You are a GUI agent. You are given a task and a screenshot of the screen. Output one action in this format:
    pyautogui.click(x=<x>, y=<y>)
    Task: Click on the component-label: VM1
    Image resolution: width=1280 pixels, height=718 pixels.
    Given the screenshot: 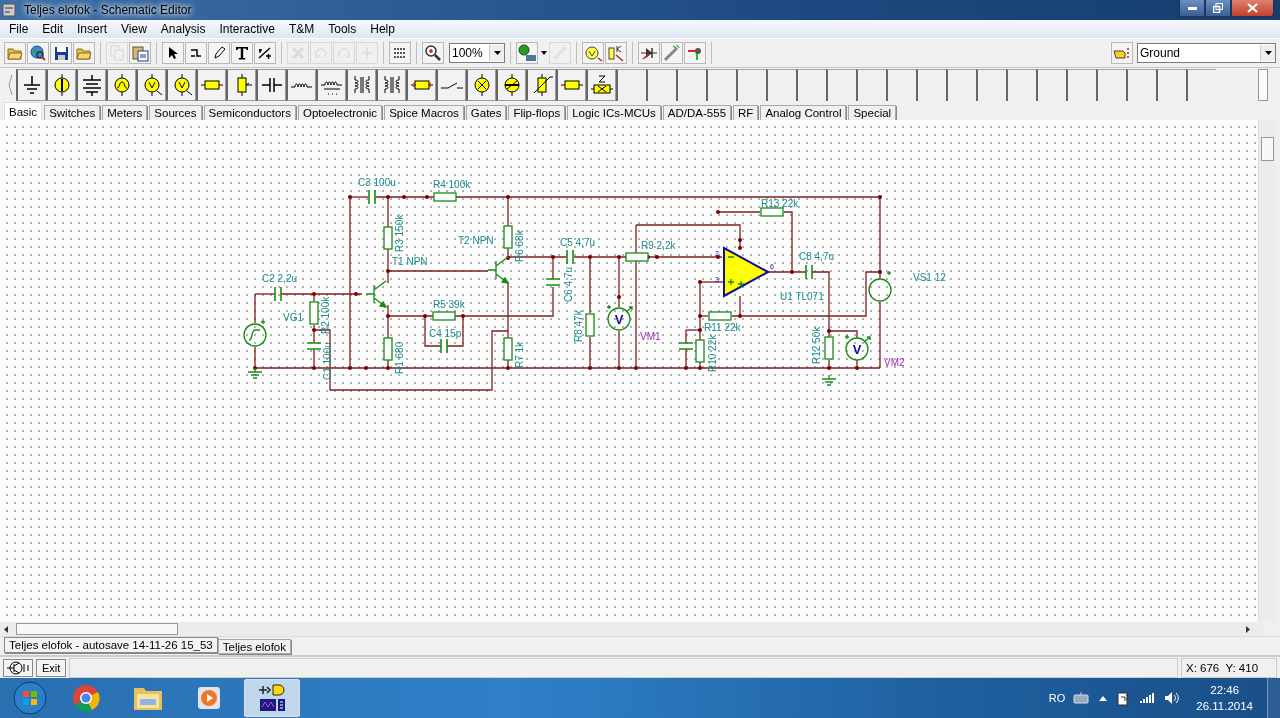 What is the action you would take?
    pyautogui.click(x=650, y=336)
    